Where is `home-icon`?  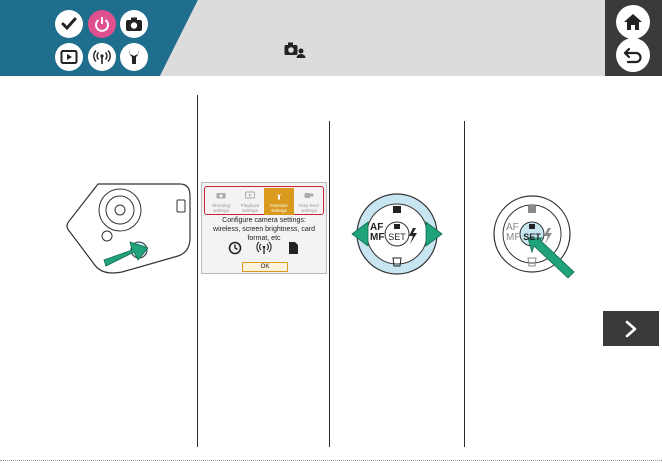 home-icon is located at coordinates (633, 22).